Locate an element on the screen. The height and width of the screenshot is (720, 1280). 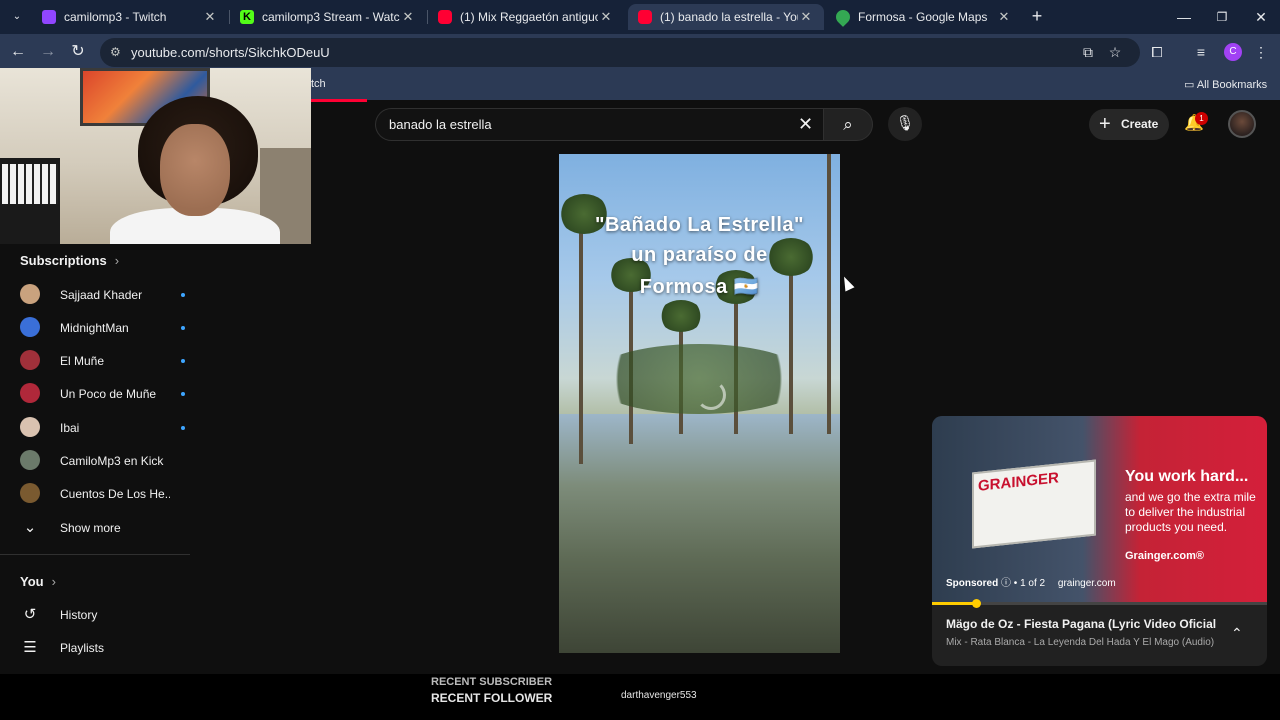
forward-icon: → is located at coordinates (48, 52).